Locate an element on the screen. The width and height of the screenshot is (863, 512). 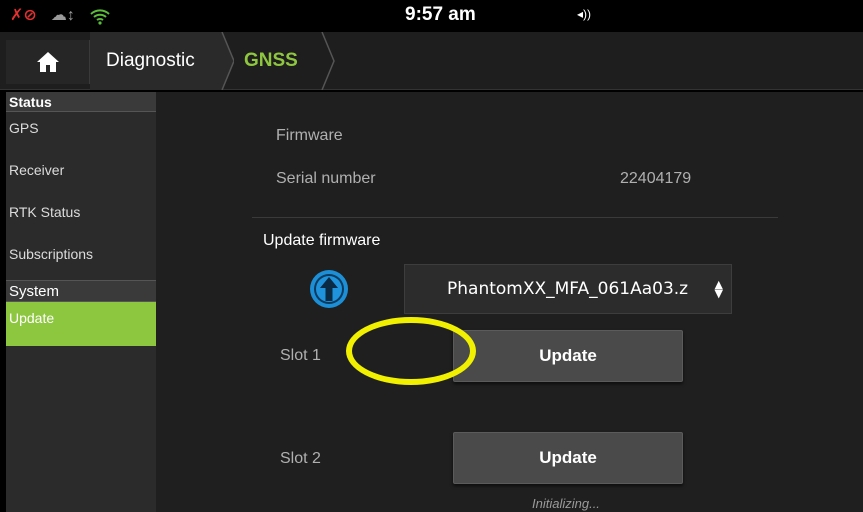
sidebar-item-label: Receiver is located at coordinates (37, 170).